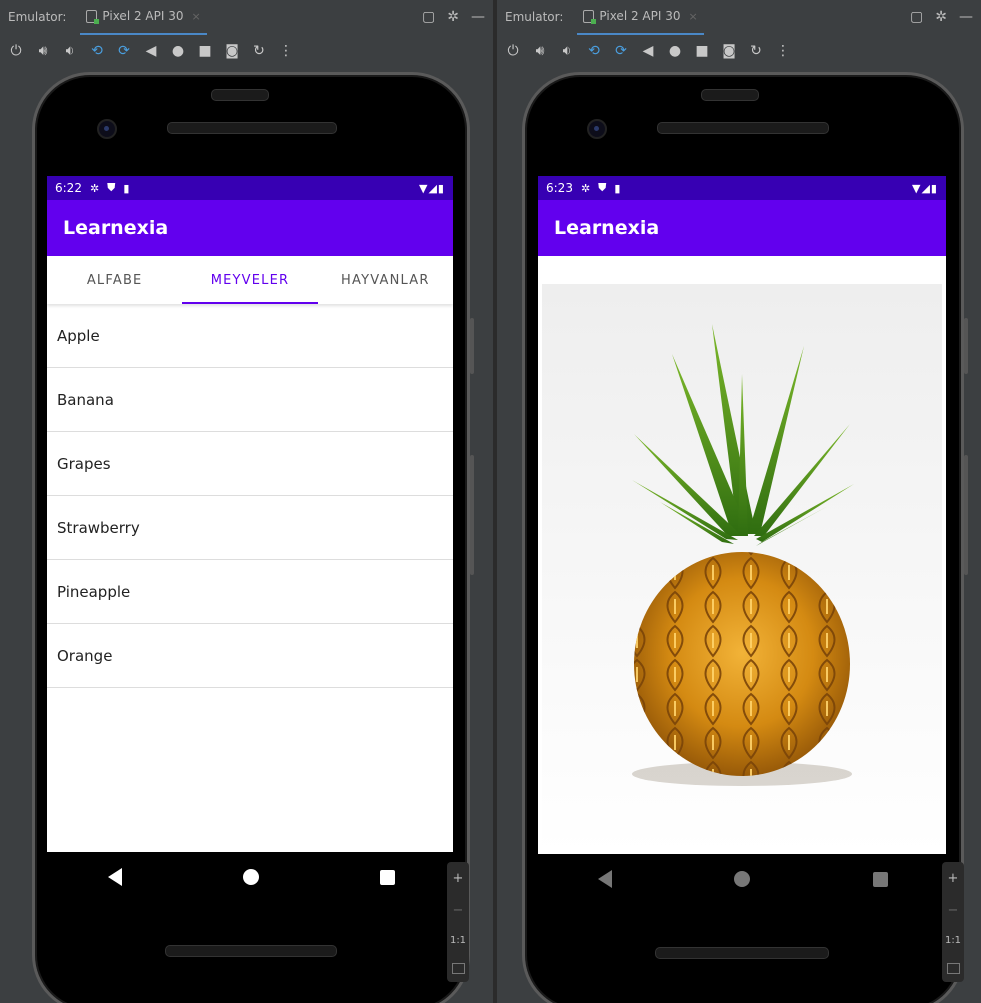 Image resolution: width=981 pixels, height=1003 pixels. What do you see at coordinates (114, 280) in the screenshot?
I see `tab-alfabe: ALFABE` at bounding box center [114, 280].